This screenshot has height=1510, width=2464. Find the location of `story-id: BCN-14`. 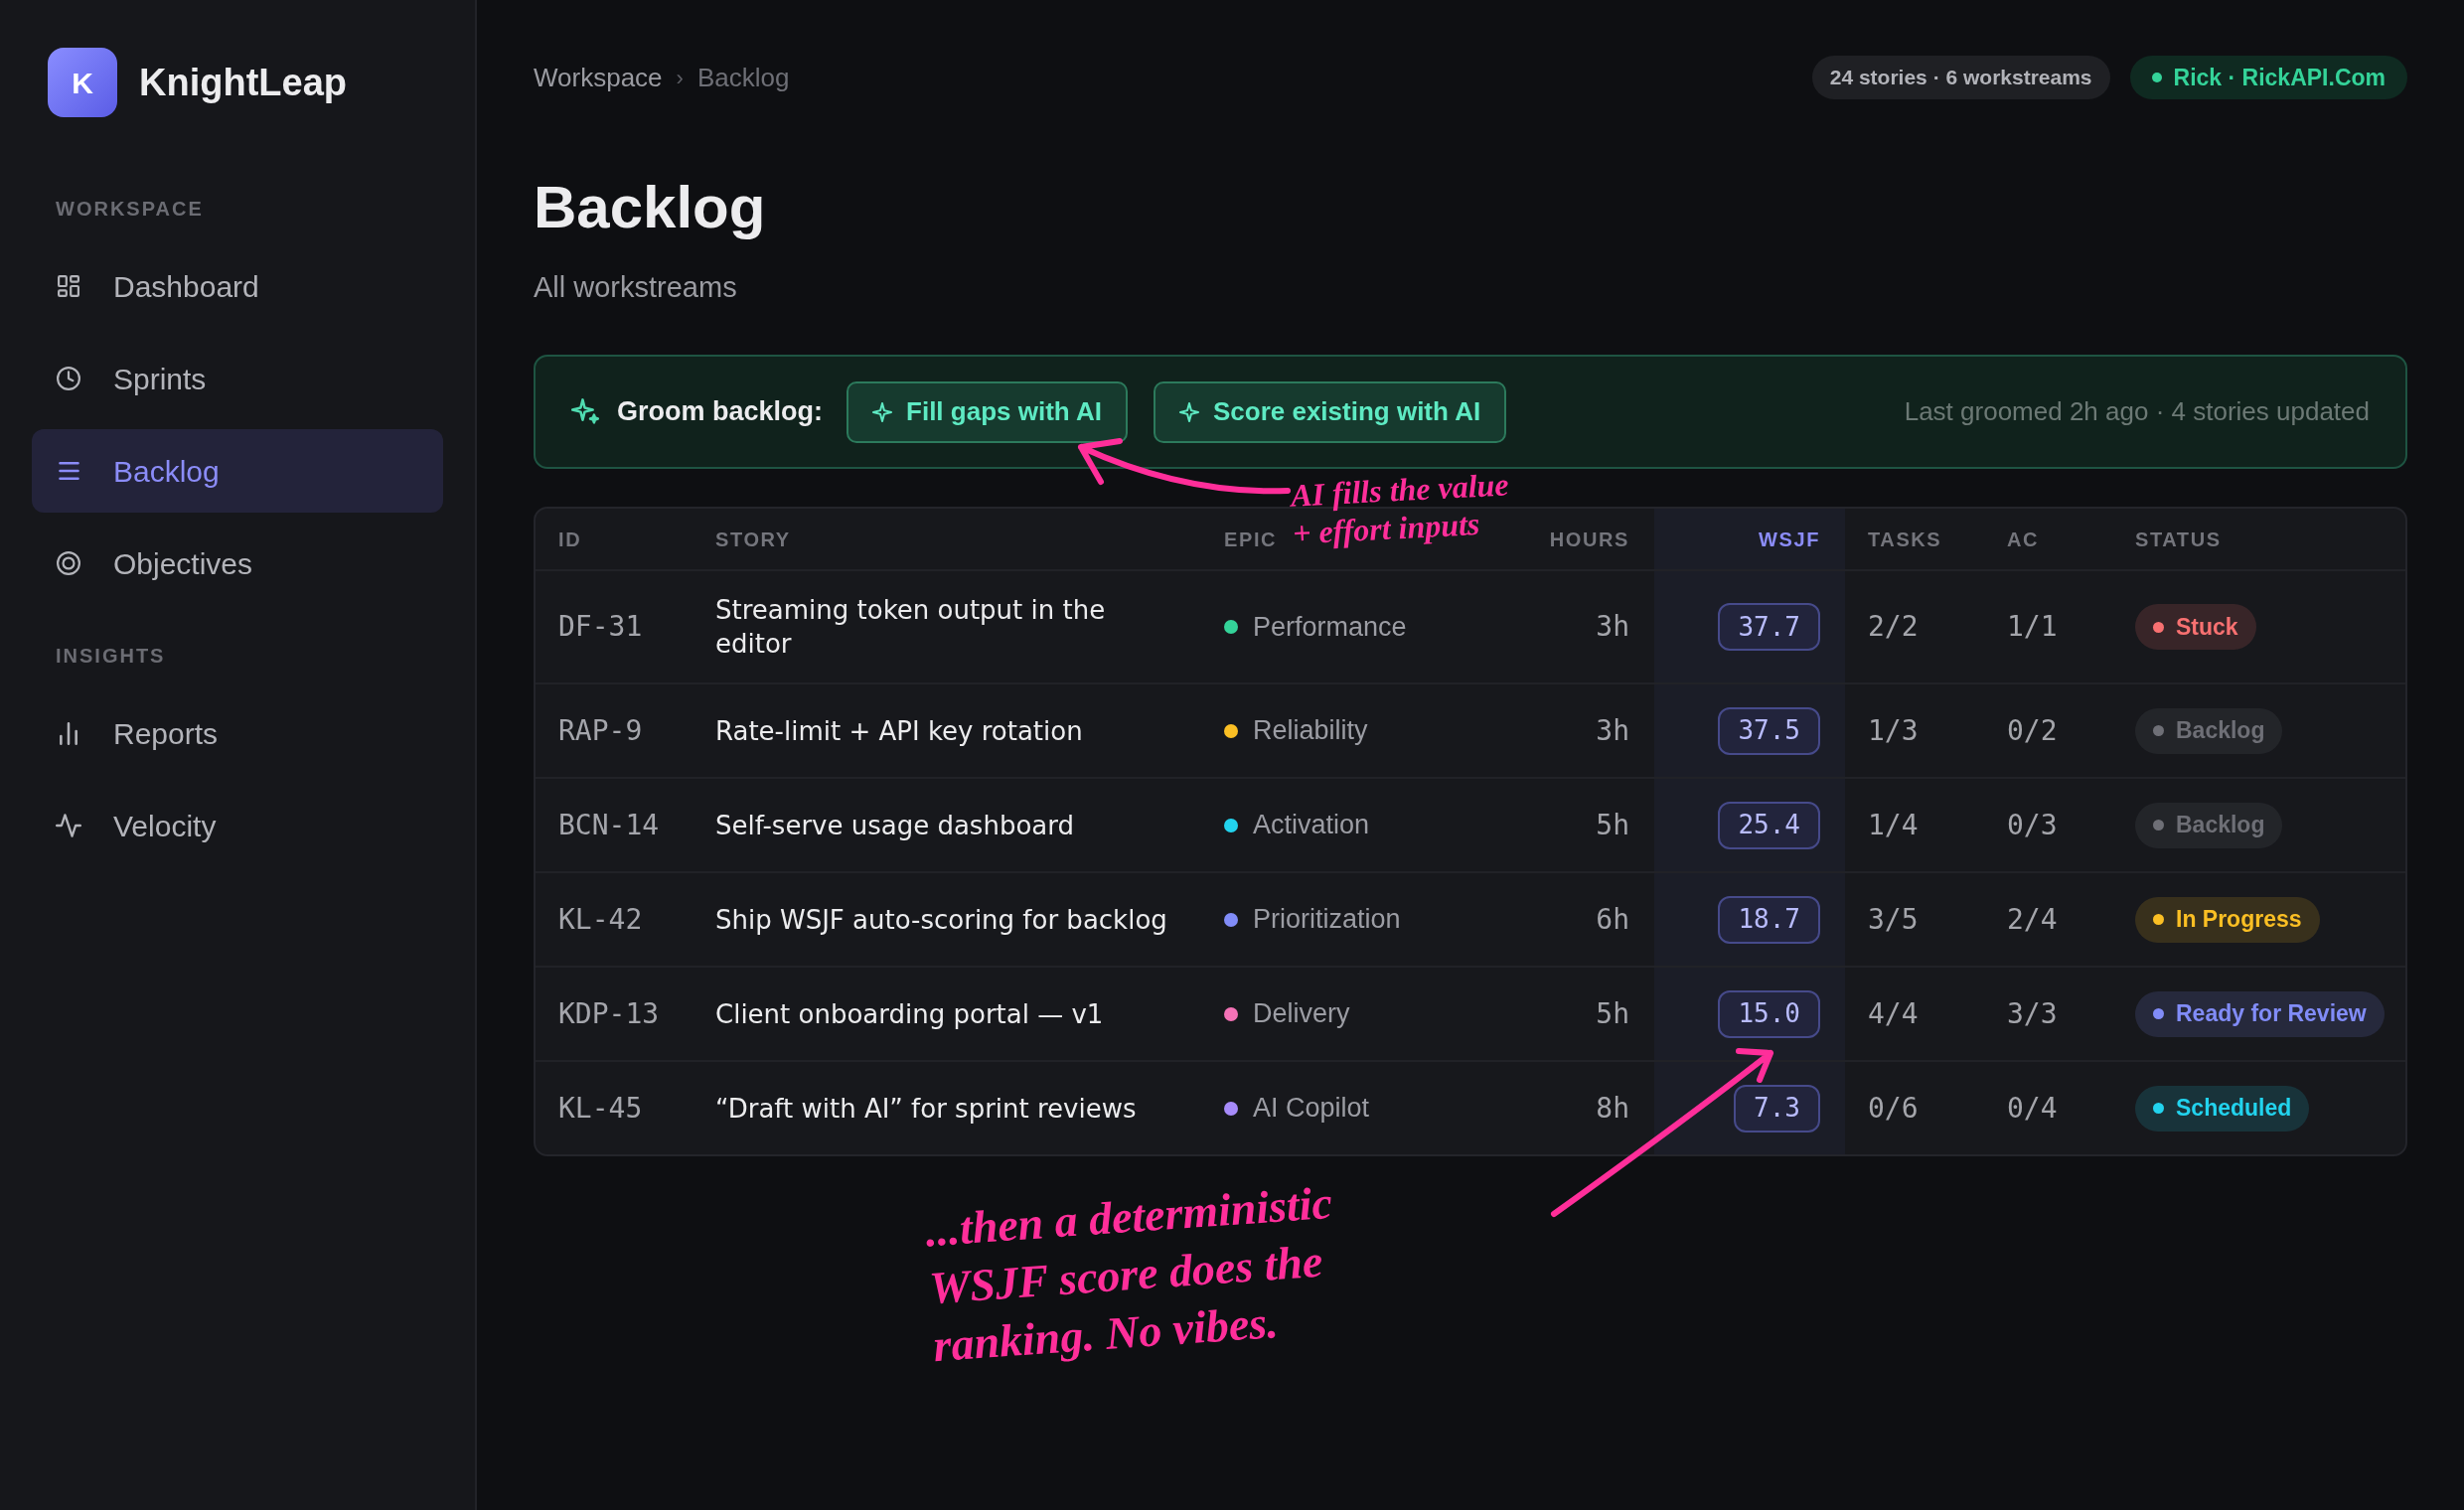

story-id: BCN-14 is located at coordinates (609, 825).